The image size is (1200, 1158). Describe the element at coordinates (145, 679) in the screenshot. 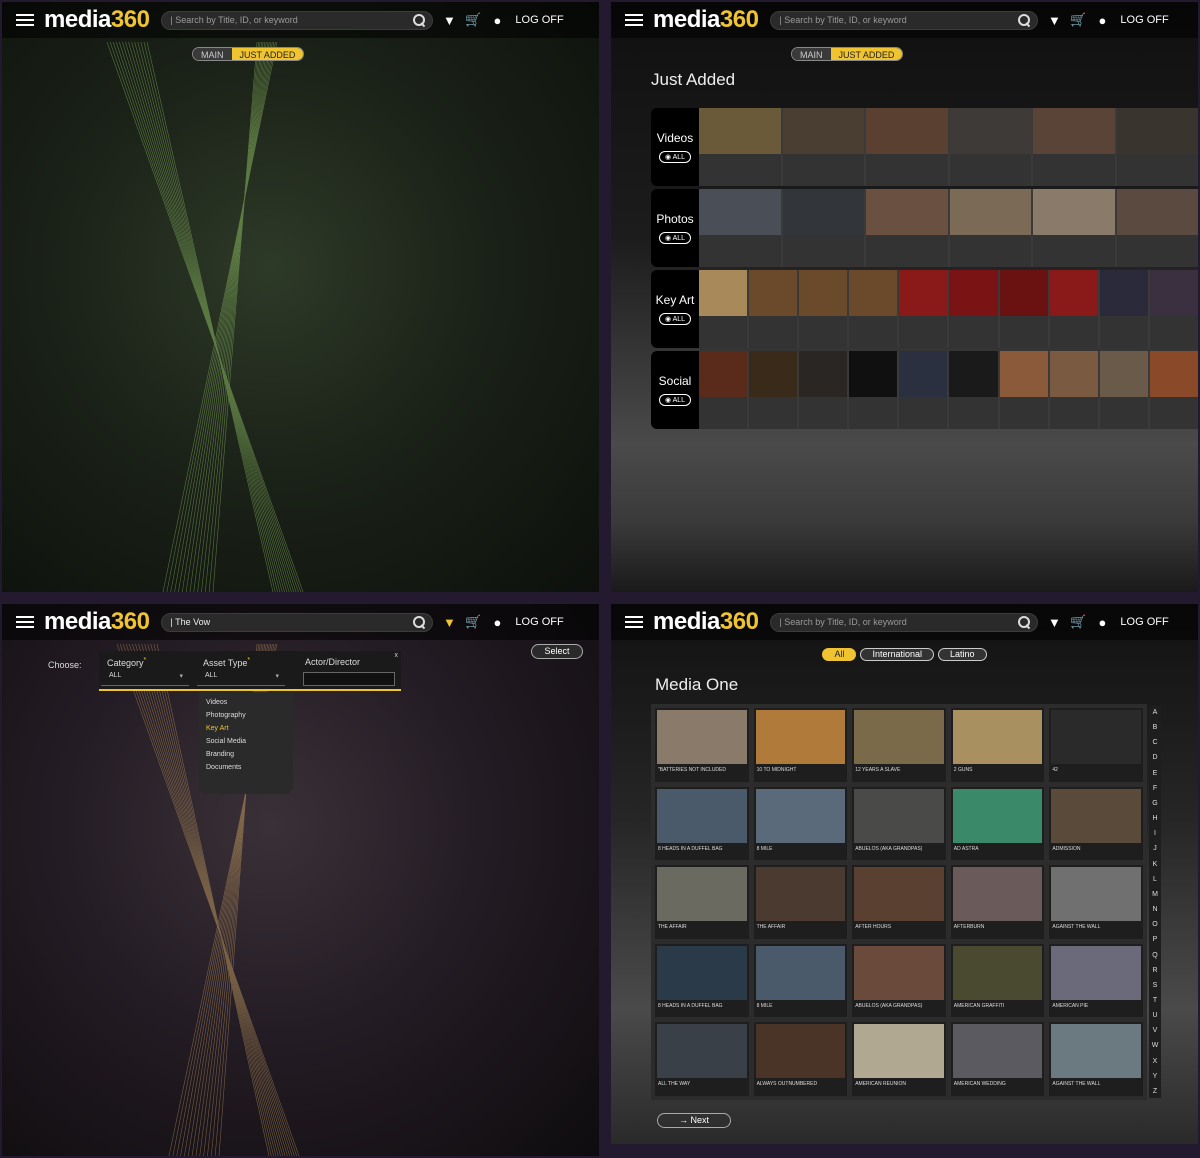

I see `category-select: ALL` at that location.